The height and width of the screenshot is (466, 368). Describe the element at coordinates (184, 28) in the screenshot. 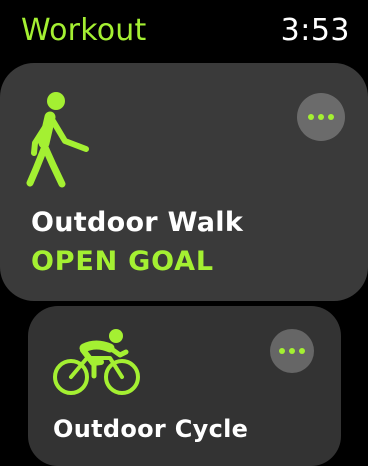

I see `status-bar: Workout 3:53` at that location.